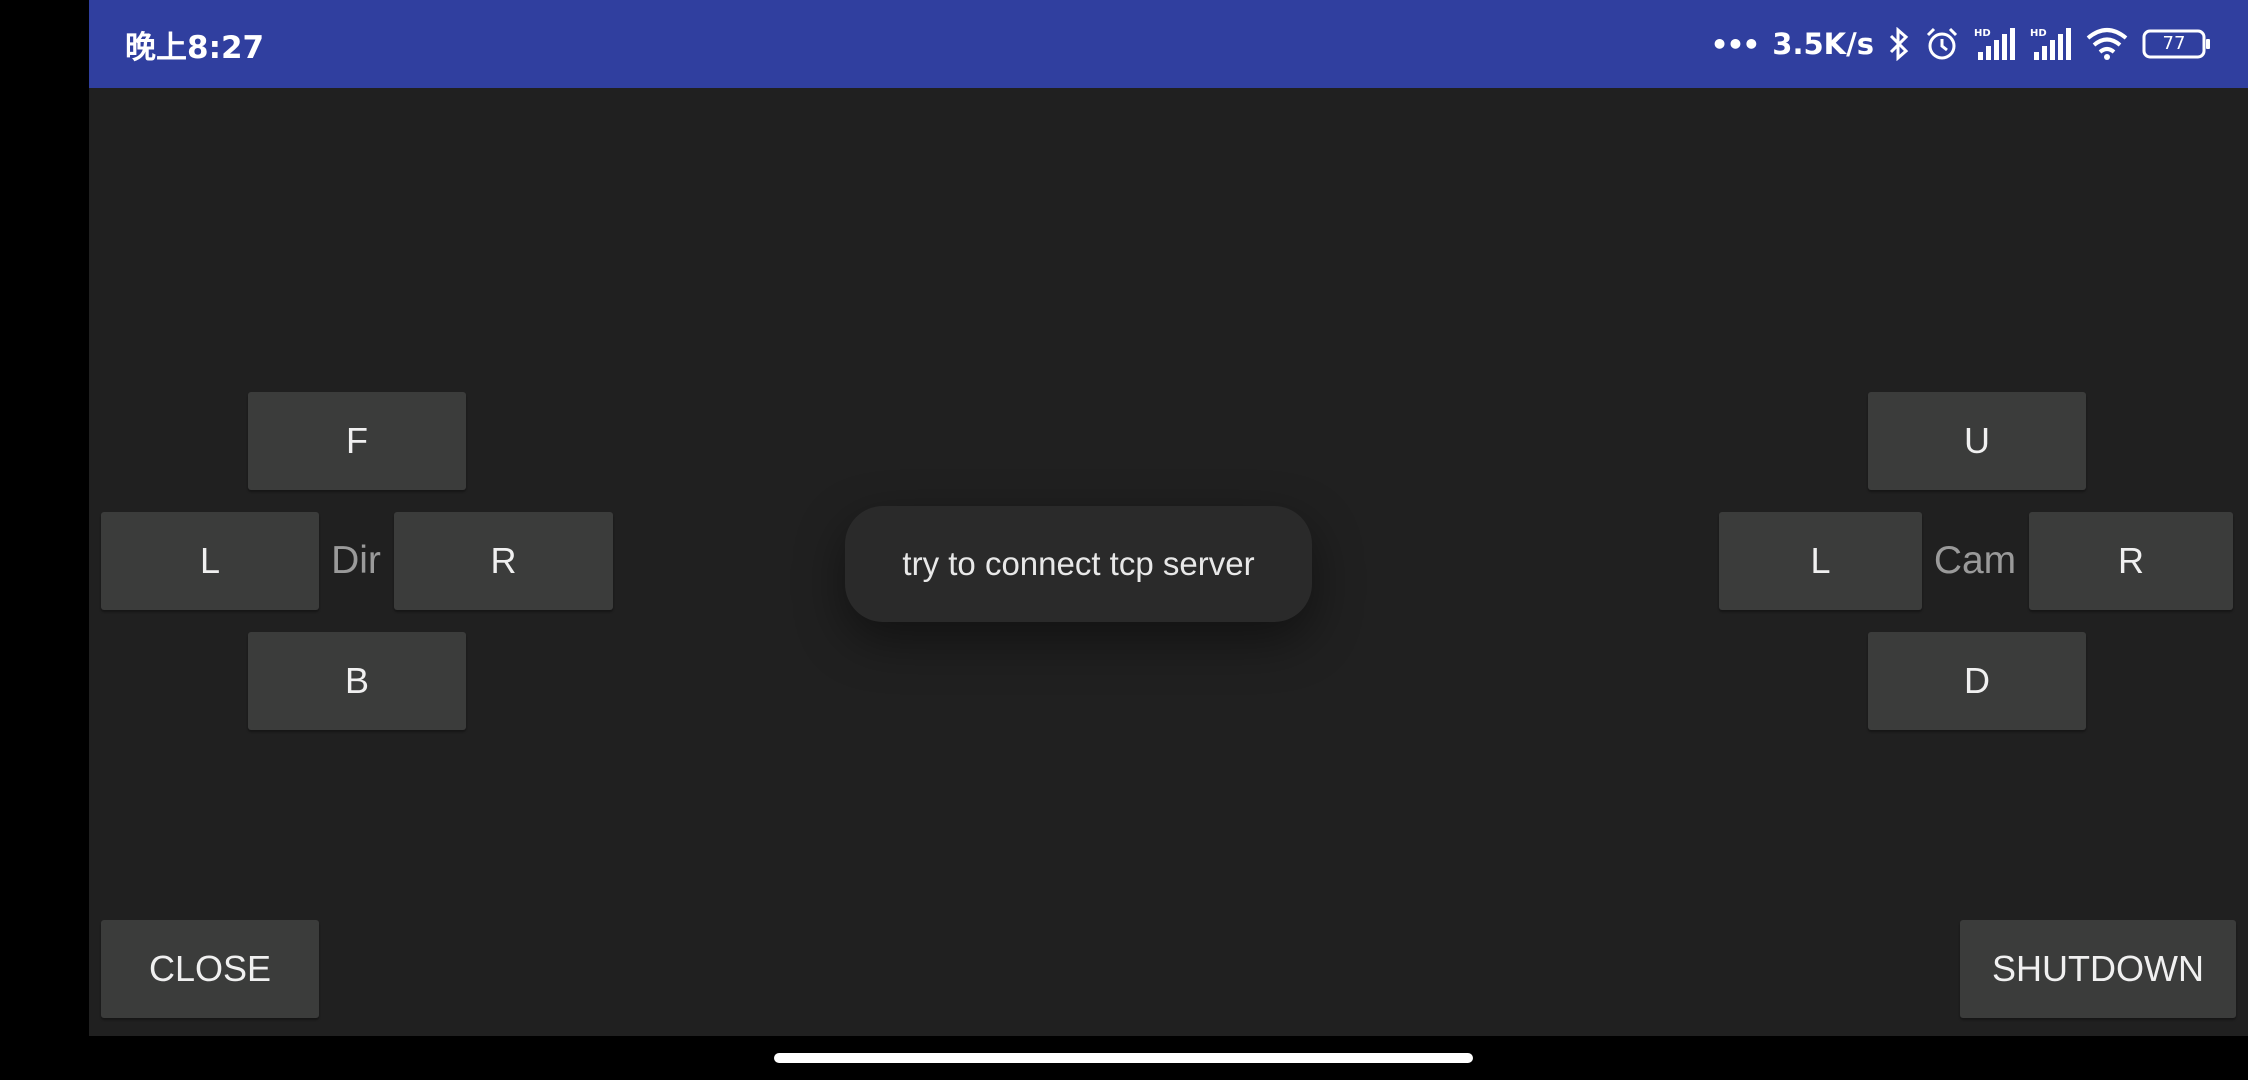 Image resolution: width=2248 pixels, height=1080 pixels. Describe the element at coordinates (2131, 561) in the screenshot. I see `cam-right-button: R` at that location.